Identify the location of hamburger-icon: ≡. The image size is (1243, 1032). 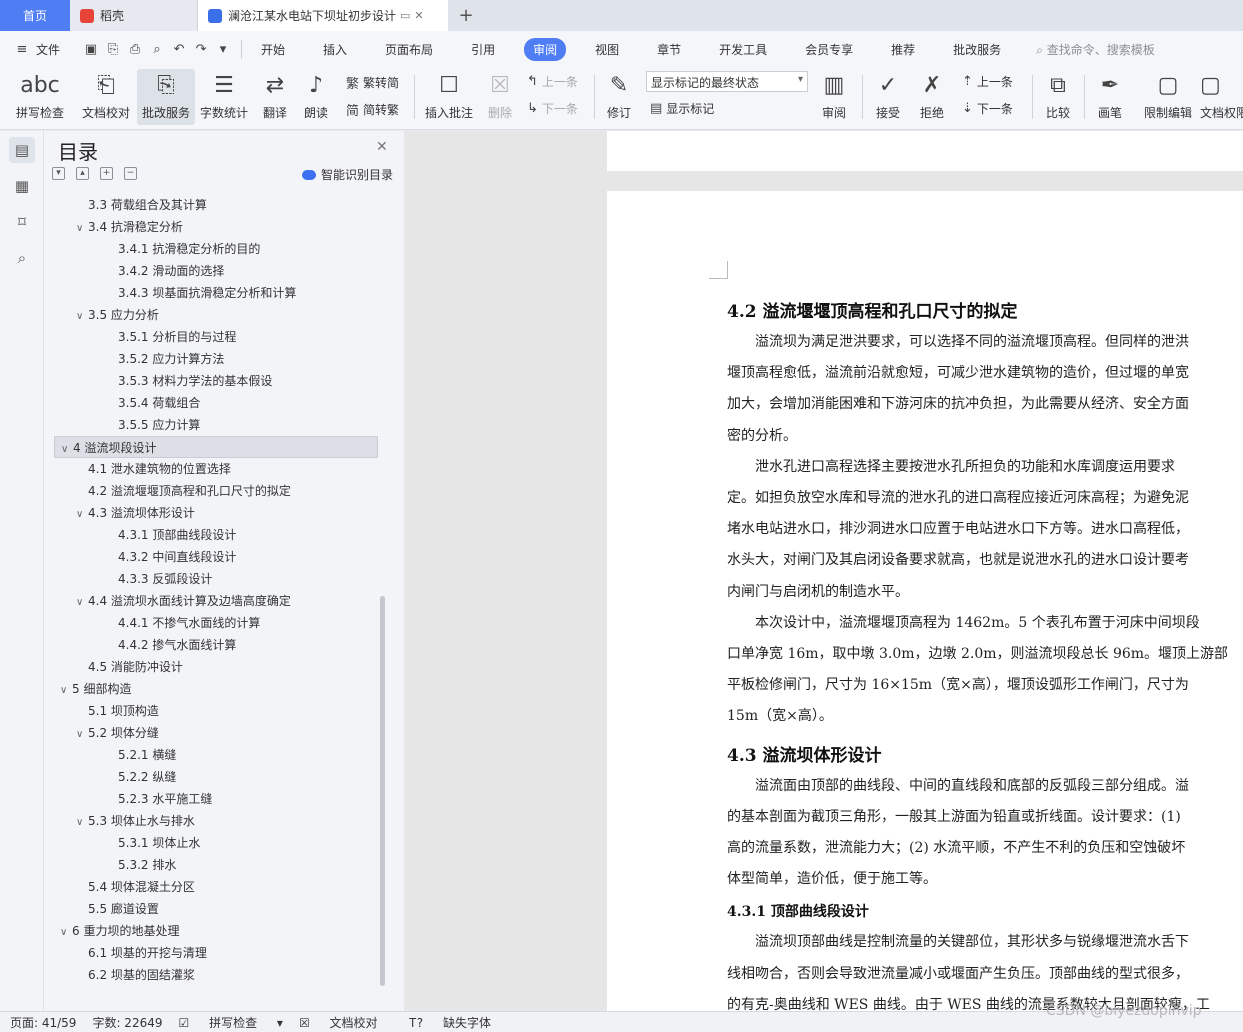
(22, 49).